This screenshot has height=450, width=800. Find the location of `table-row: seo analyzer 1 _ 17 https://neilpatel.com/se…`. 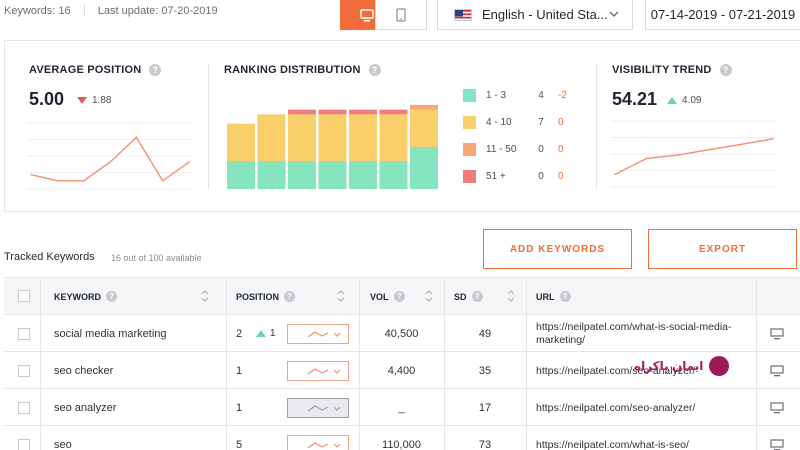

table-row: seo analyzer 1 _ 17 https://neilpatel.com/se… is located at coordinates (402, 408).